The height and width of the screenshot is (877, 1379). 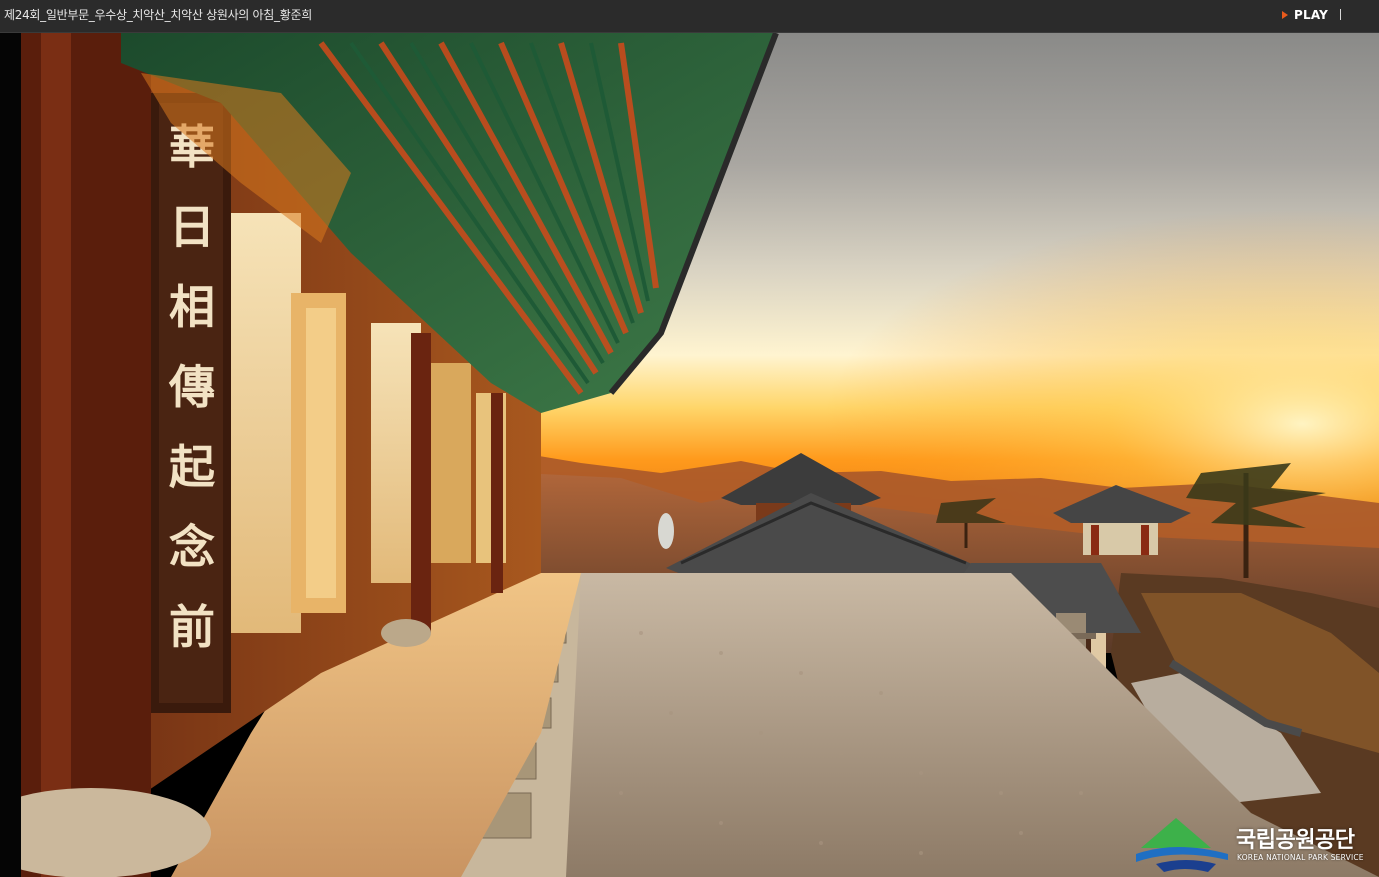 What do you see at coordinates (191, 387) in the screenshot?
I see `svg-text: 傳` at bounding box center [191, 387].